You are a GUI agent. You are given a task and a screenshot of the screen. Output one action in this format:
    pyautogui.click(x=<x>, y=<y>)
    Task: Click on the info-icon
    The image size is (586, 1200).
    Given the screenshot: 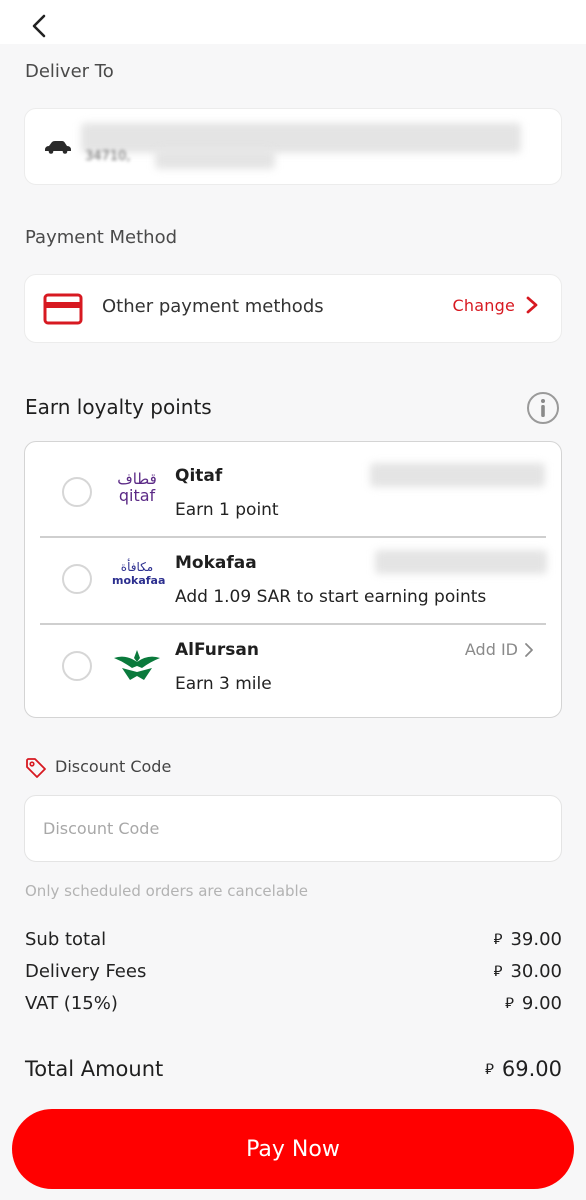 What is the action you would take?
    pyautogui.click(x=543, y=408)
    